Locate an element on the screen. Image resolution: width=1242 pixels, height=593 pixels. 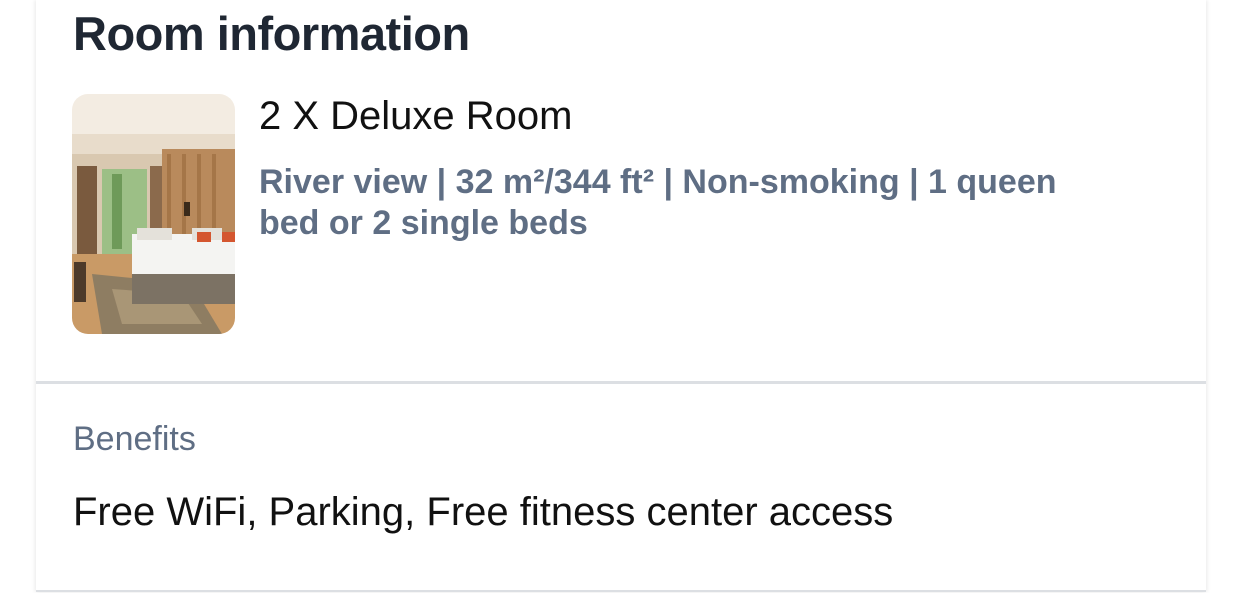
room-name: 2 X Deluxe Room is located at coordinates (416, 116).